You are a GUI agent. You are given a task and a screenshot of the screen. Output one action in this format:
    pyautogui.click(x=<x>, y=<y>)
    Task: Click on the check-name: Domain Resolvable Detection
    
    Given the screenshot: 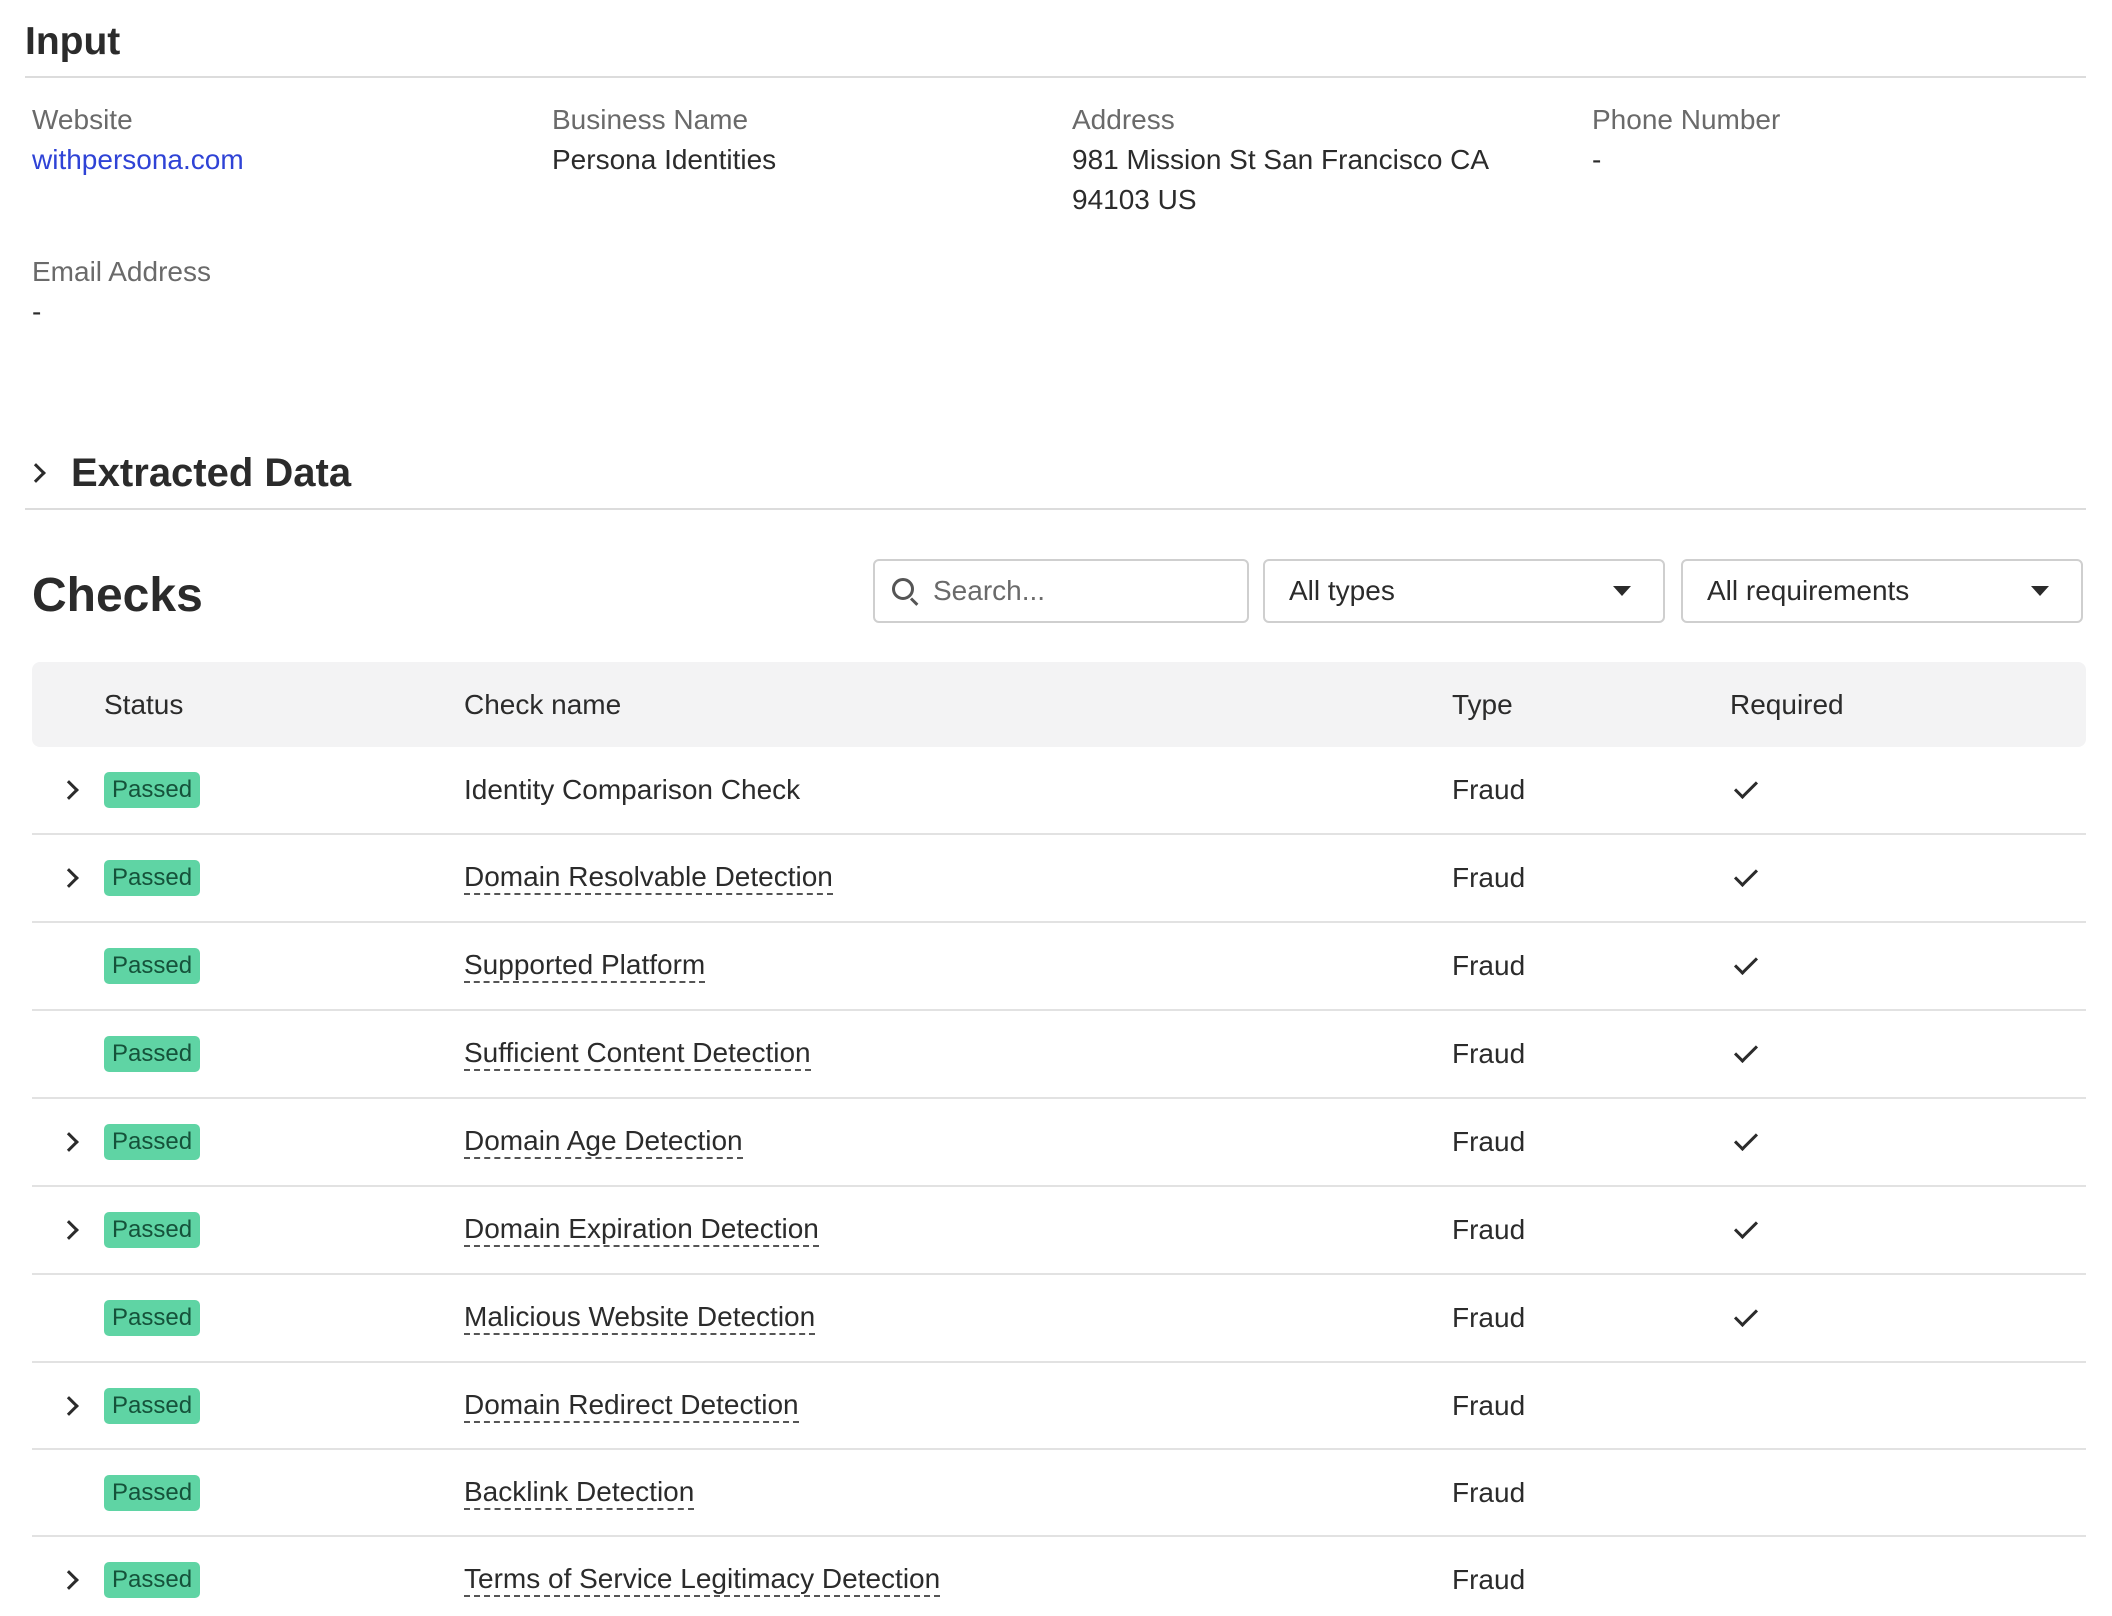 What is the action you would take?
    pyautogui.click(x=648, y=878)
    